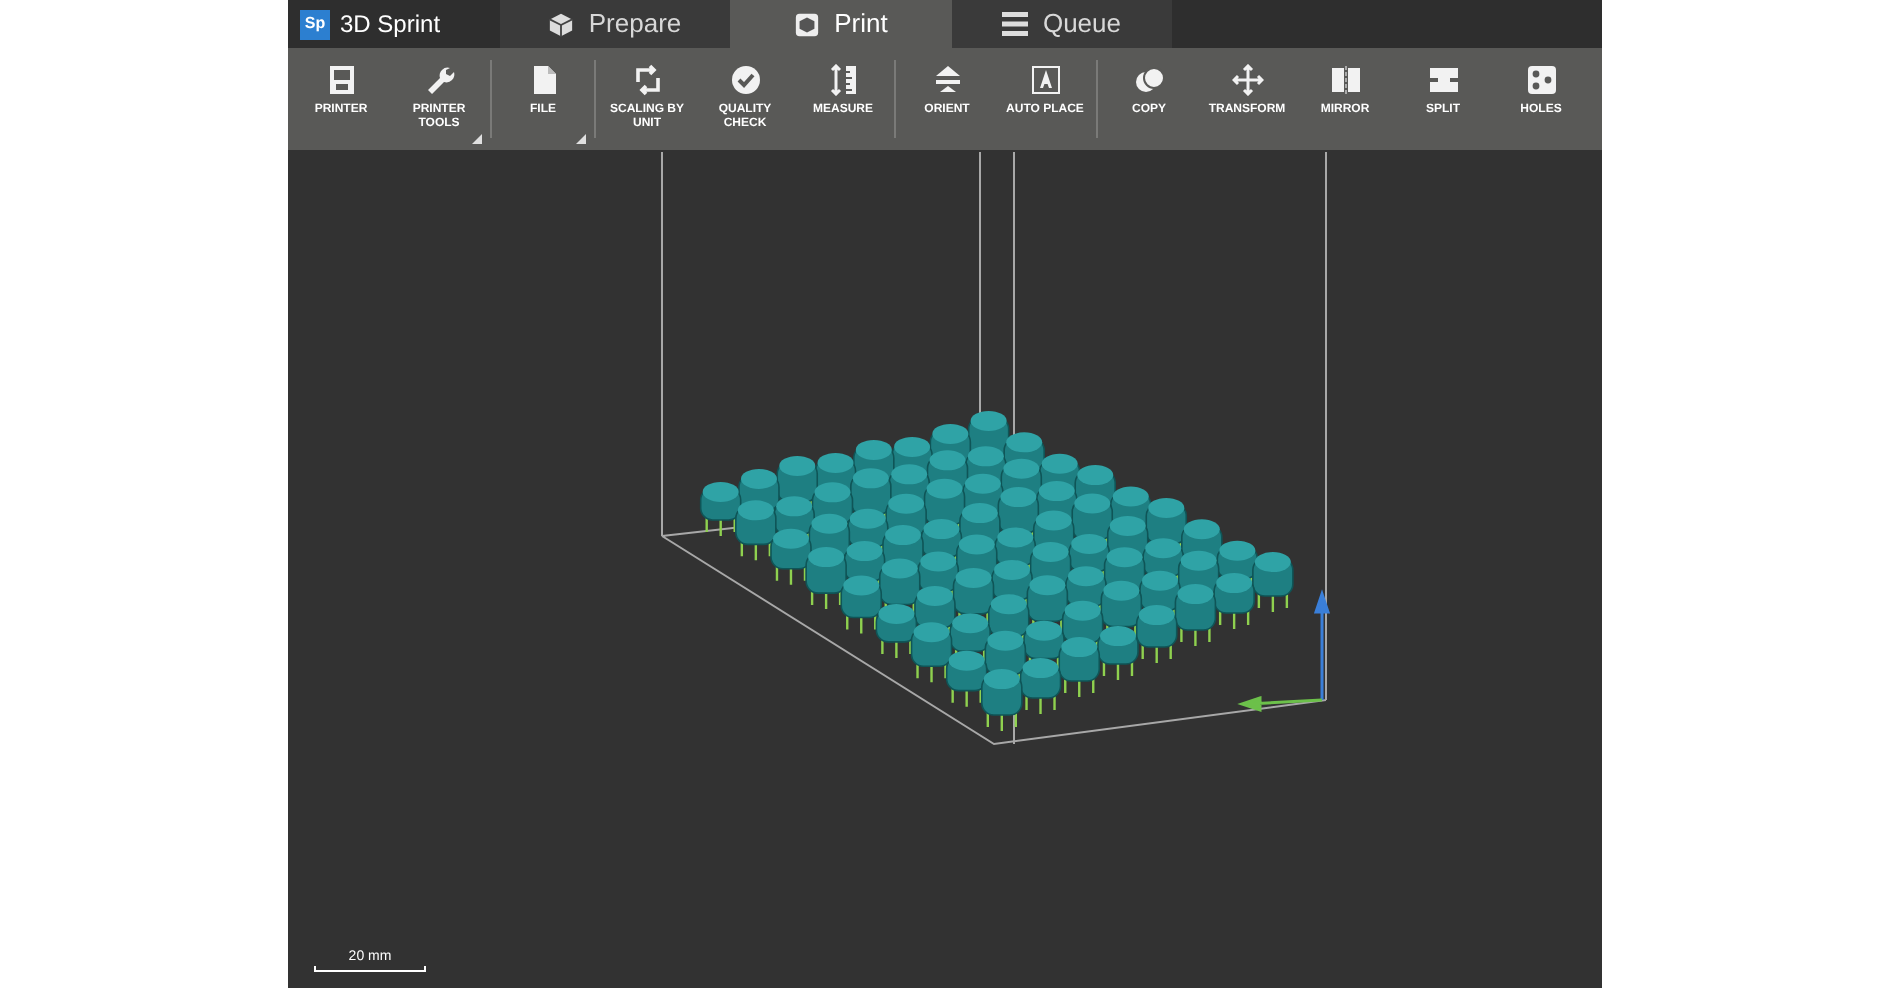 The height and width of the screenshot is (988, 1880). I want to click on tab: Print, so click(841, 24).